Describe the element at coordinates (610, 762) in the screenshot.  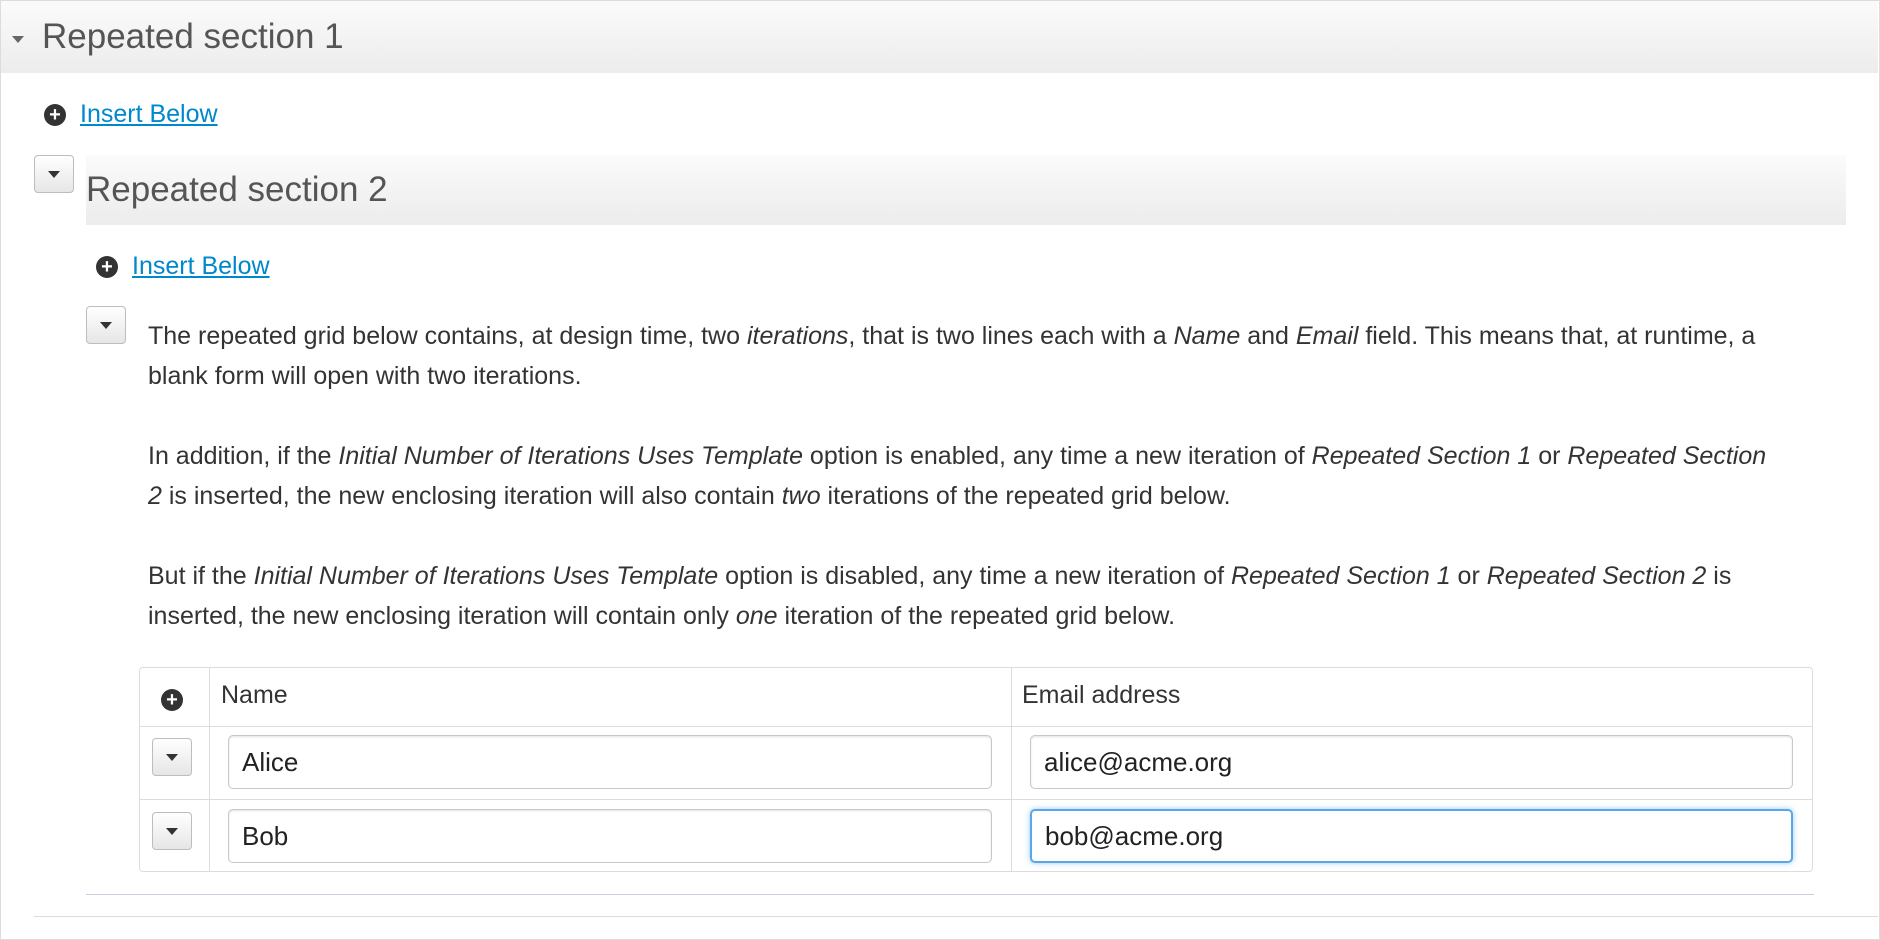
I see `row1-name-input` at that location.